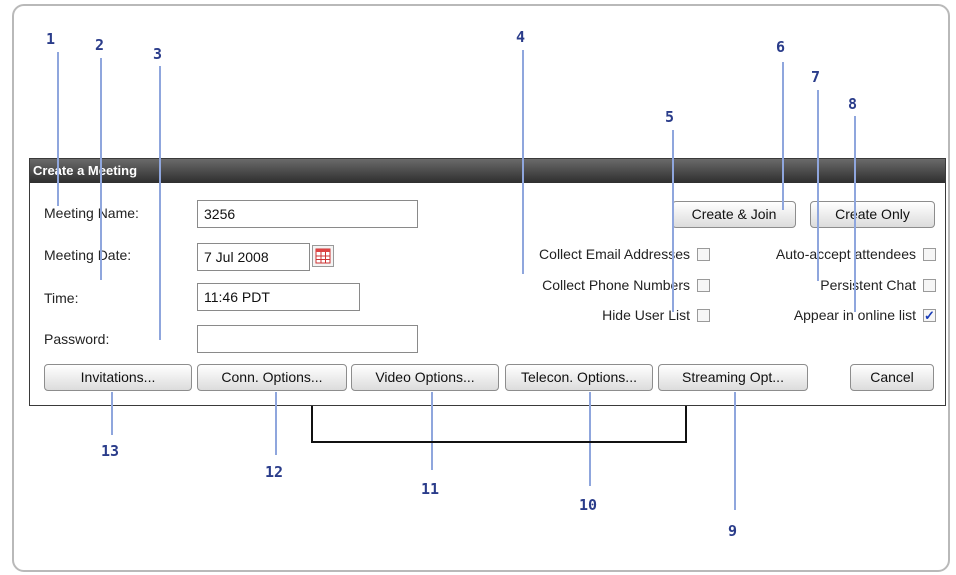 The height and width of the screenshot is (575, 956). Describe the element at coordinates (872, 214) in the screenshot. I see `create-only-button: Create Only` at that location.